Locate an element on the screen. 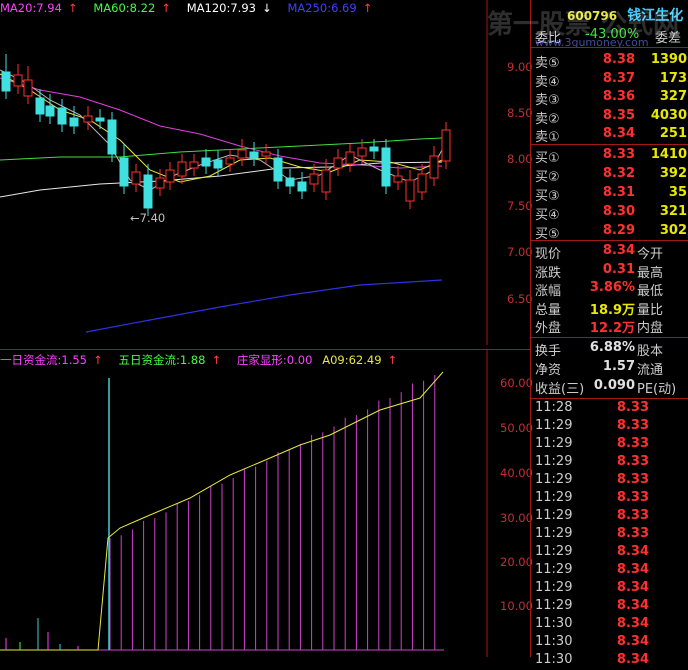  stat-row: 换手 6.88% 股本 is located at coordinates (611, 349).